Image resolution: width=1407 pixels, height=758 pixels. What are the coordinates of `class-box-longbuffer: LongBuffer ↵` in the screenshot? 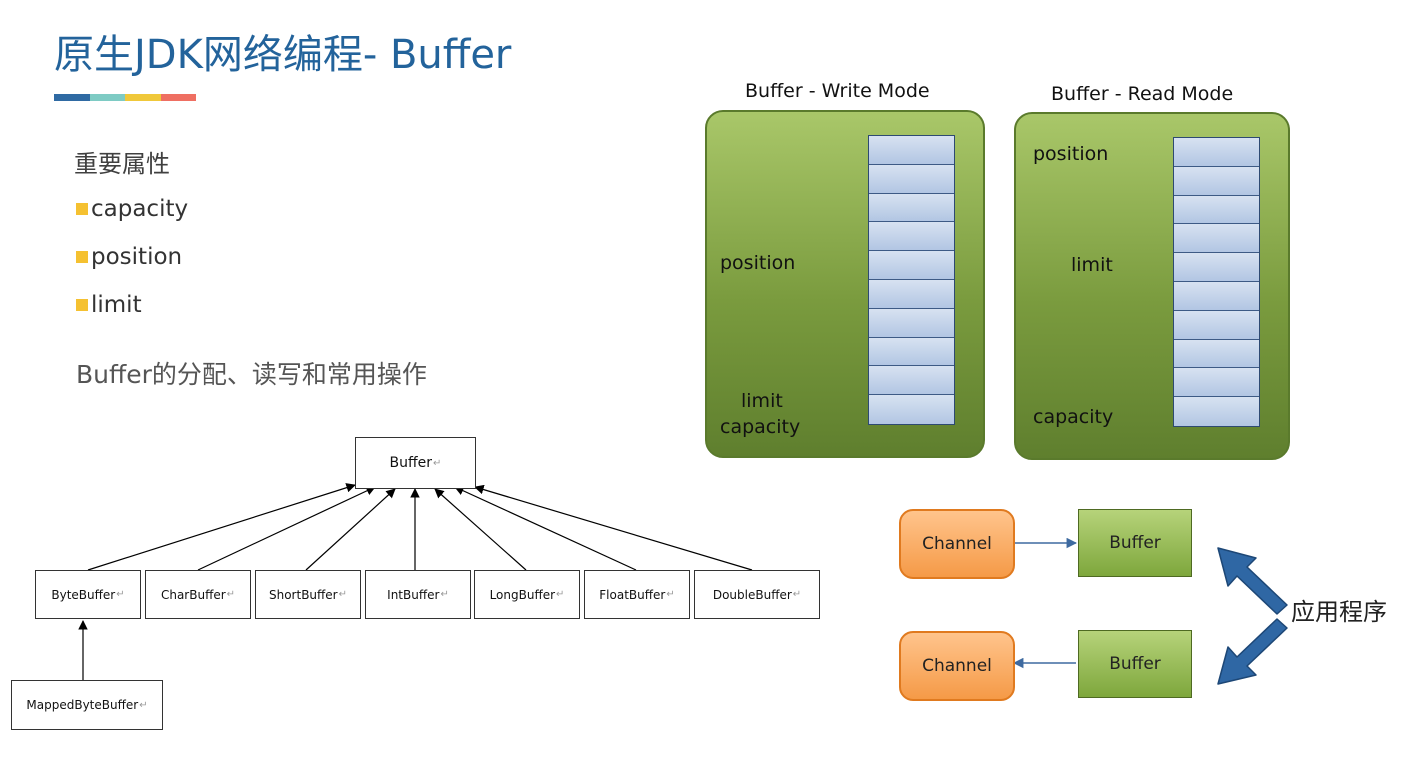 It's located at (527, 594).